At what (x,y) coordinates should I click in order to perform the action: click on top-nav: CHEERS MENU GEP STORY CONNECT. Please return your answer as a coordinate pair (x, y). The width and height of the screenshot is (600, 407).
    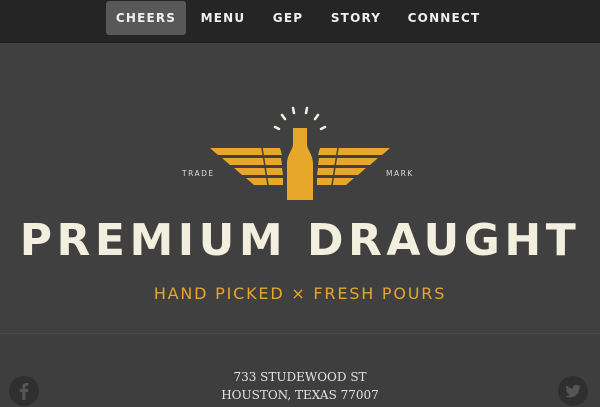
    Looking at the image, I should click on (300, 21).